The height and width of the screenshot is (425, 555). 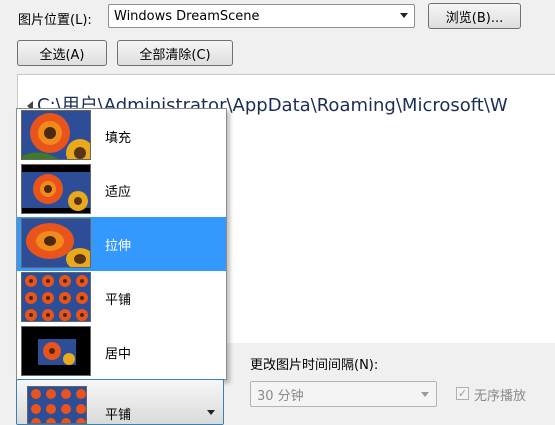 What do you see at coordinates (118, 300) in the screenshot?
I see `position-option-label: 平铺` at bounding box center [118, 300].